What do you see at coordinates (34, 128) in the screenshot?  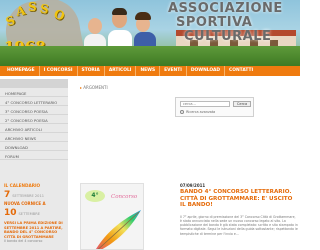 I see `sidebar-item-archivio-articoli: ARCHIVIO ARTICOLI` at bounding box center [34, 128].